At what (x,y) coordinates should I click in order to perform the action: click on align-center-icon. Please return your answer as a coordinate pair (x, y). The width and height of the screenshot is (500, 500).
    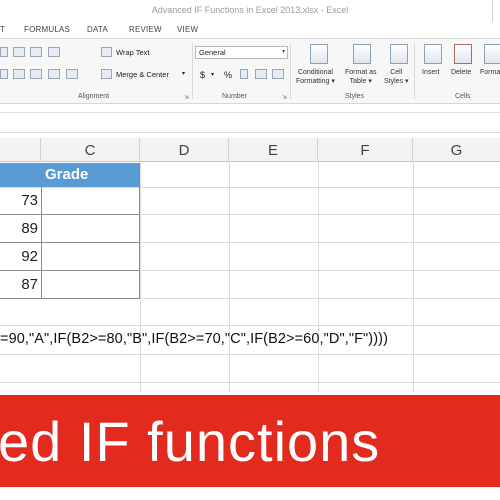
    Looking at the image, I should click on (19, 74).